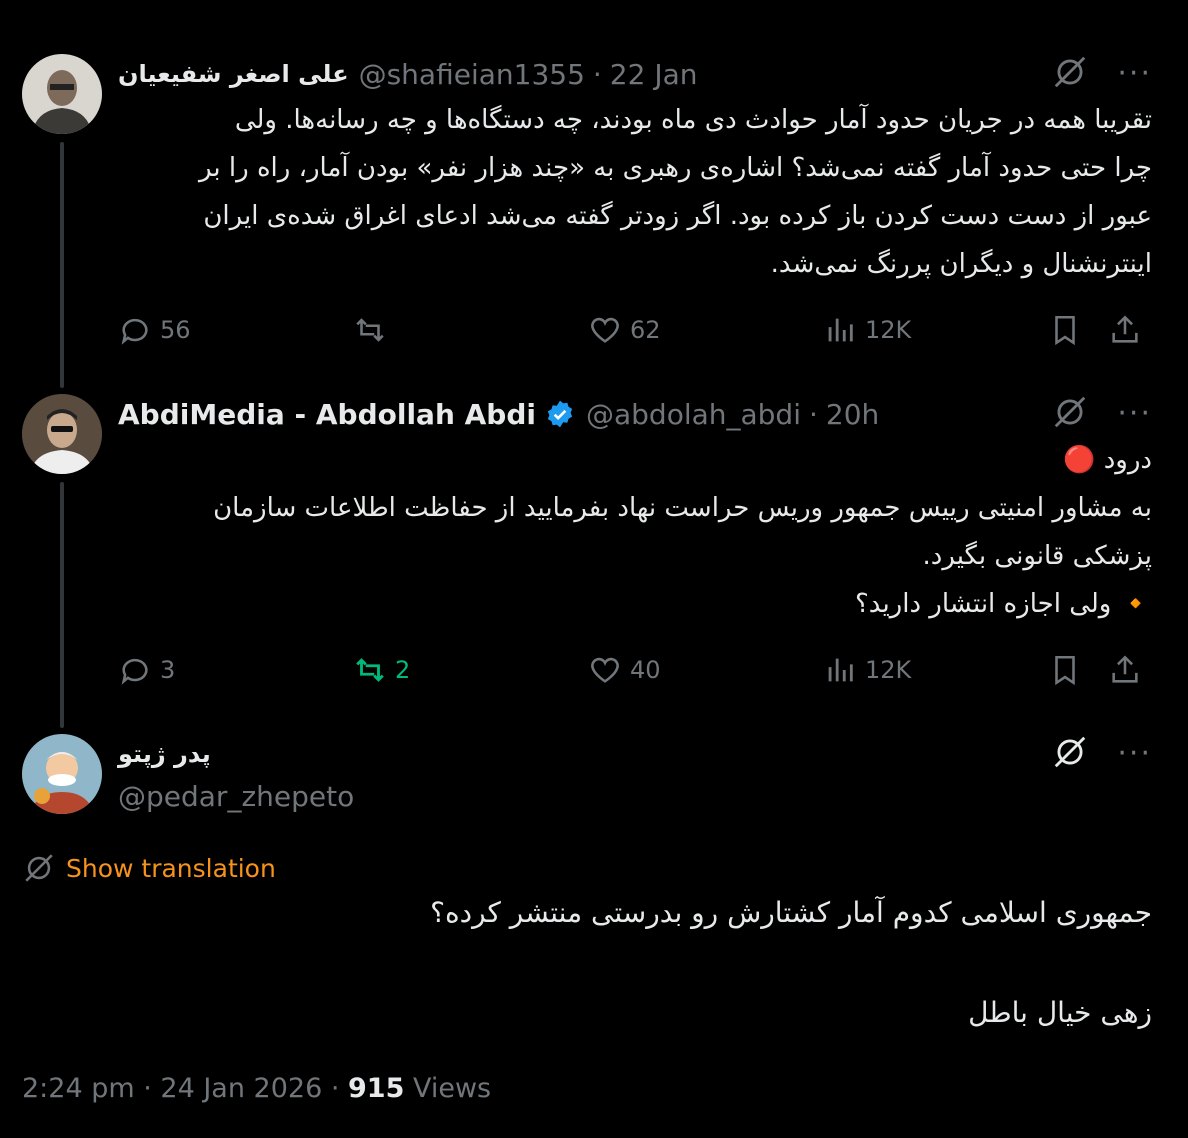 Image resolution: width=1188 pixels, height=1138 pixels. I want to click on retweet-button: 2, so click(470, 670).